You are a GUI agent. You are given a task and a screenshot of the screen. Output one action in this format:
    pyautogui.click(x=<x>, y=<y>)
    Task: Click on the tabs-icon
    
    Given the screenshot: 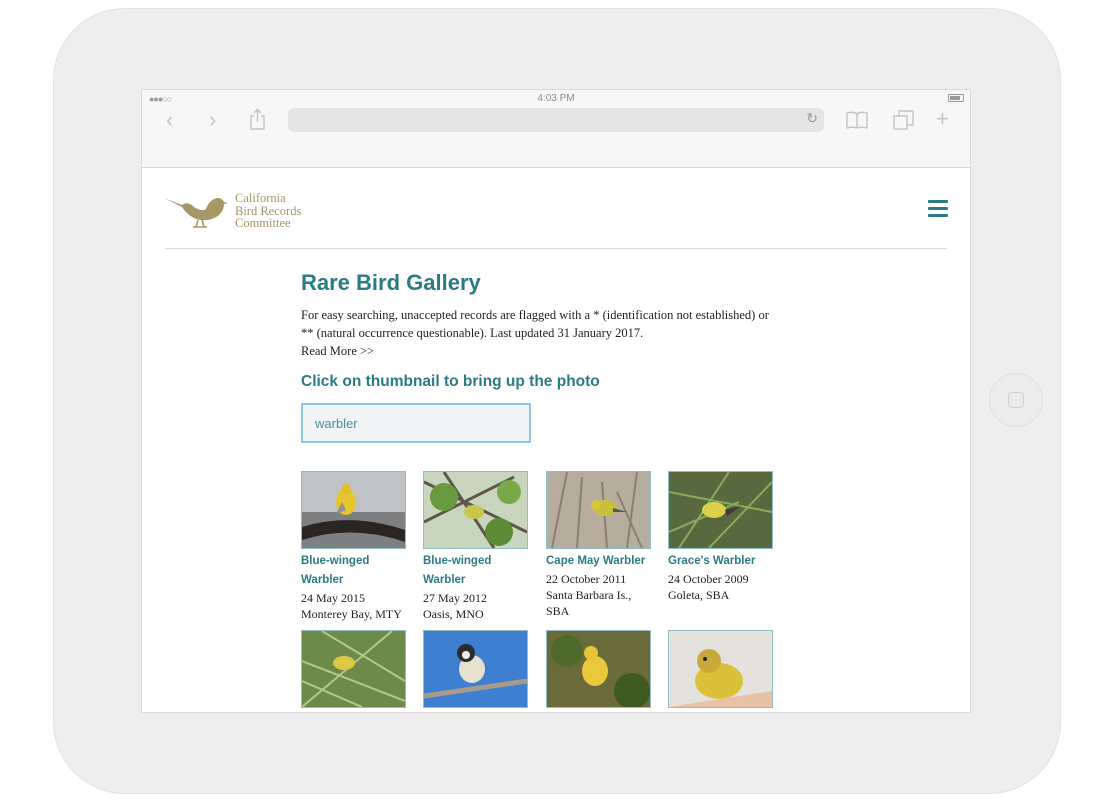 What is the action you would take?
    pyautogui.click(x=904, y=120)
    